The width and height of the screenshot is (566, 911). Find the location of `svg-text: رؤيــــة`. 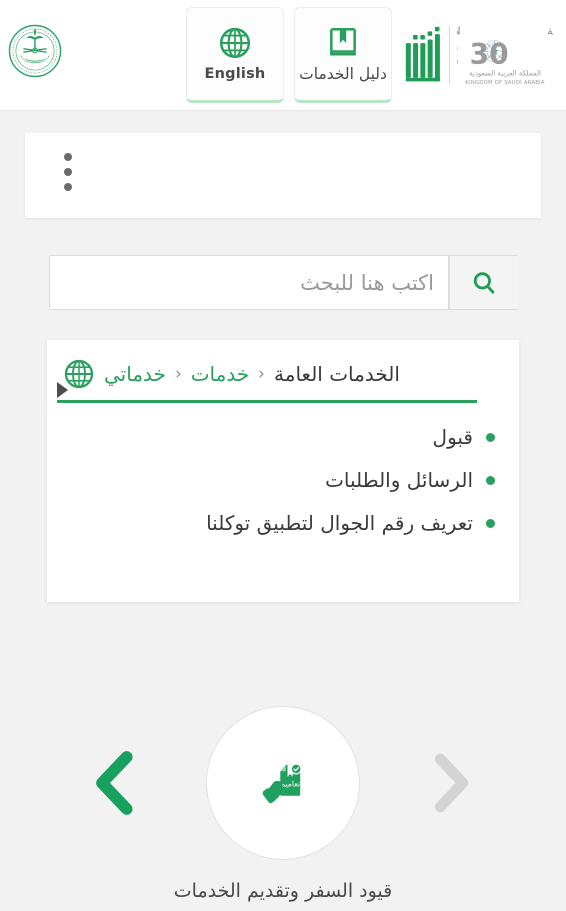

svg-text: رؤيــــة is located at coordinates (550, 30).